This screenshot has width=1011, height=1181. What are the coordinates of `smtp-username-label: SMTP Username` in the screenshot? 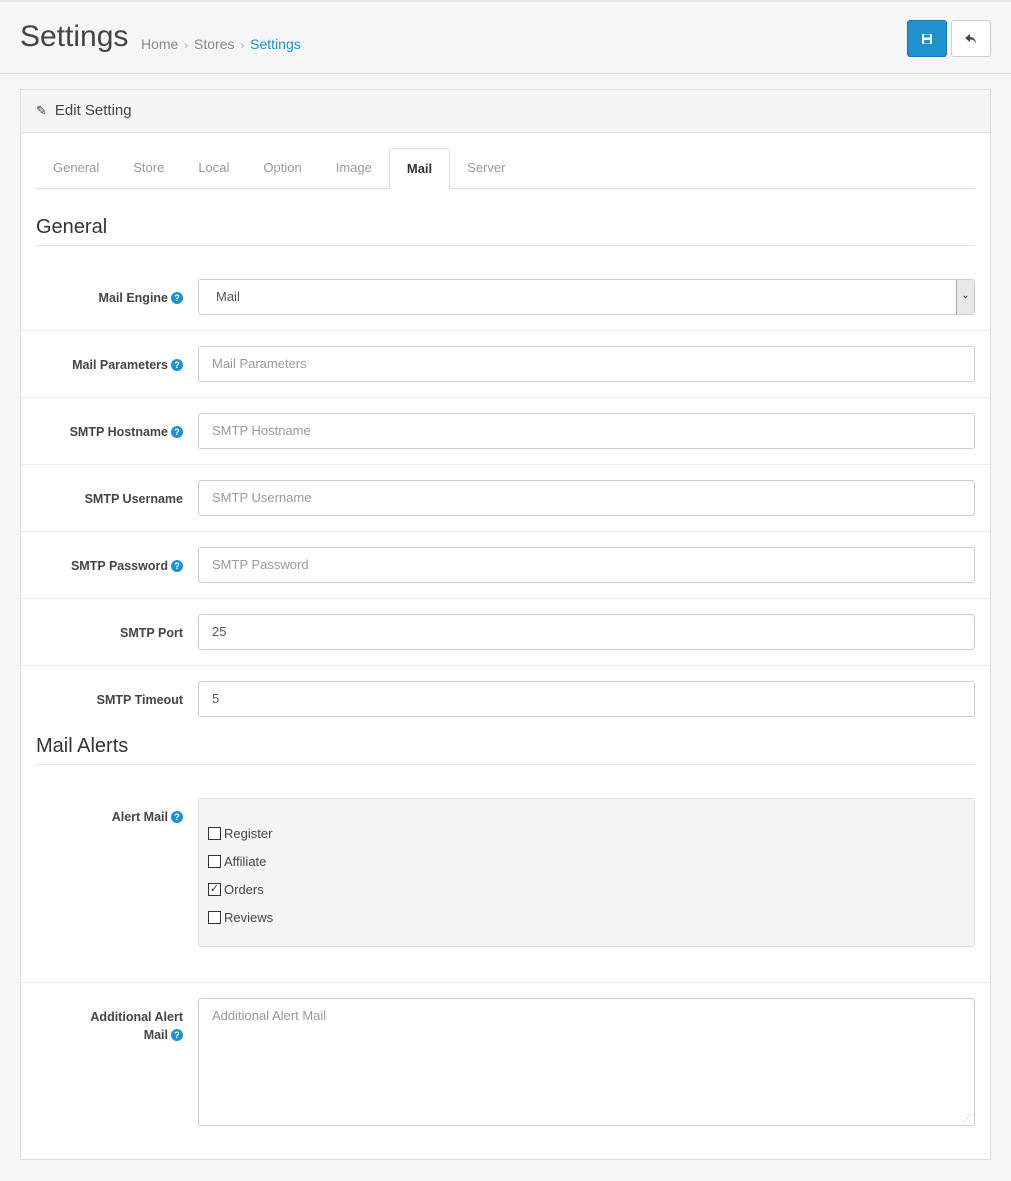 It's located at (133, 499).